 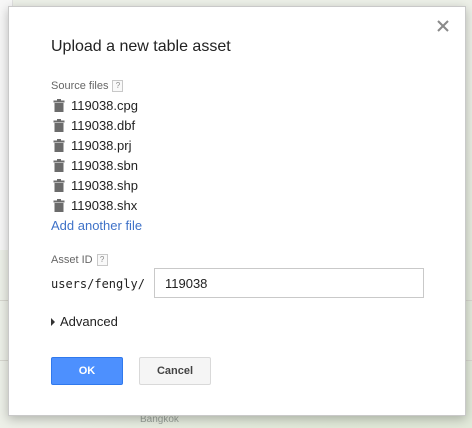 What do you see at coordinates (104, 165) in the screenshot?
I see `source-file-name: 119038.sbn` at bounding box center [104, 165].